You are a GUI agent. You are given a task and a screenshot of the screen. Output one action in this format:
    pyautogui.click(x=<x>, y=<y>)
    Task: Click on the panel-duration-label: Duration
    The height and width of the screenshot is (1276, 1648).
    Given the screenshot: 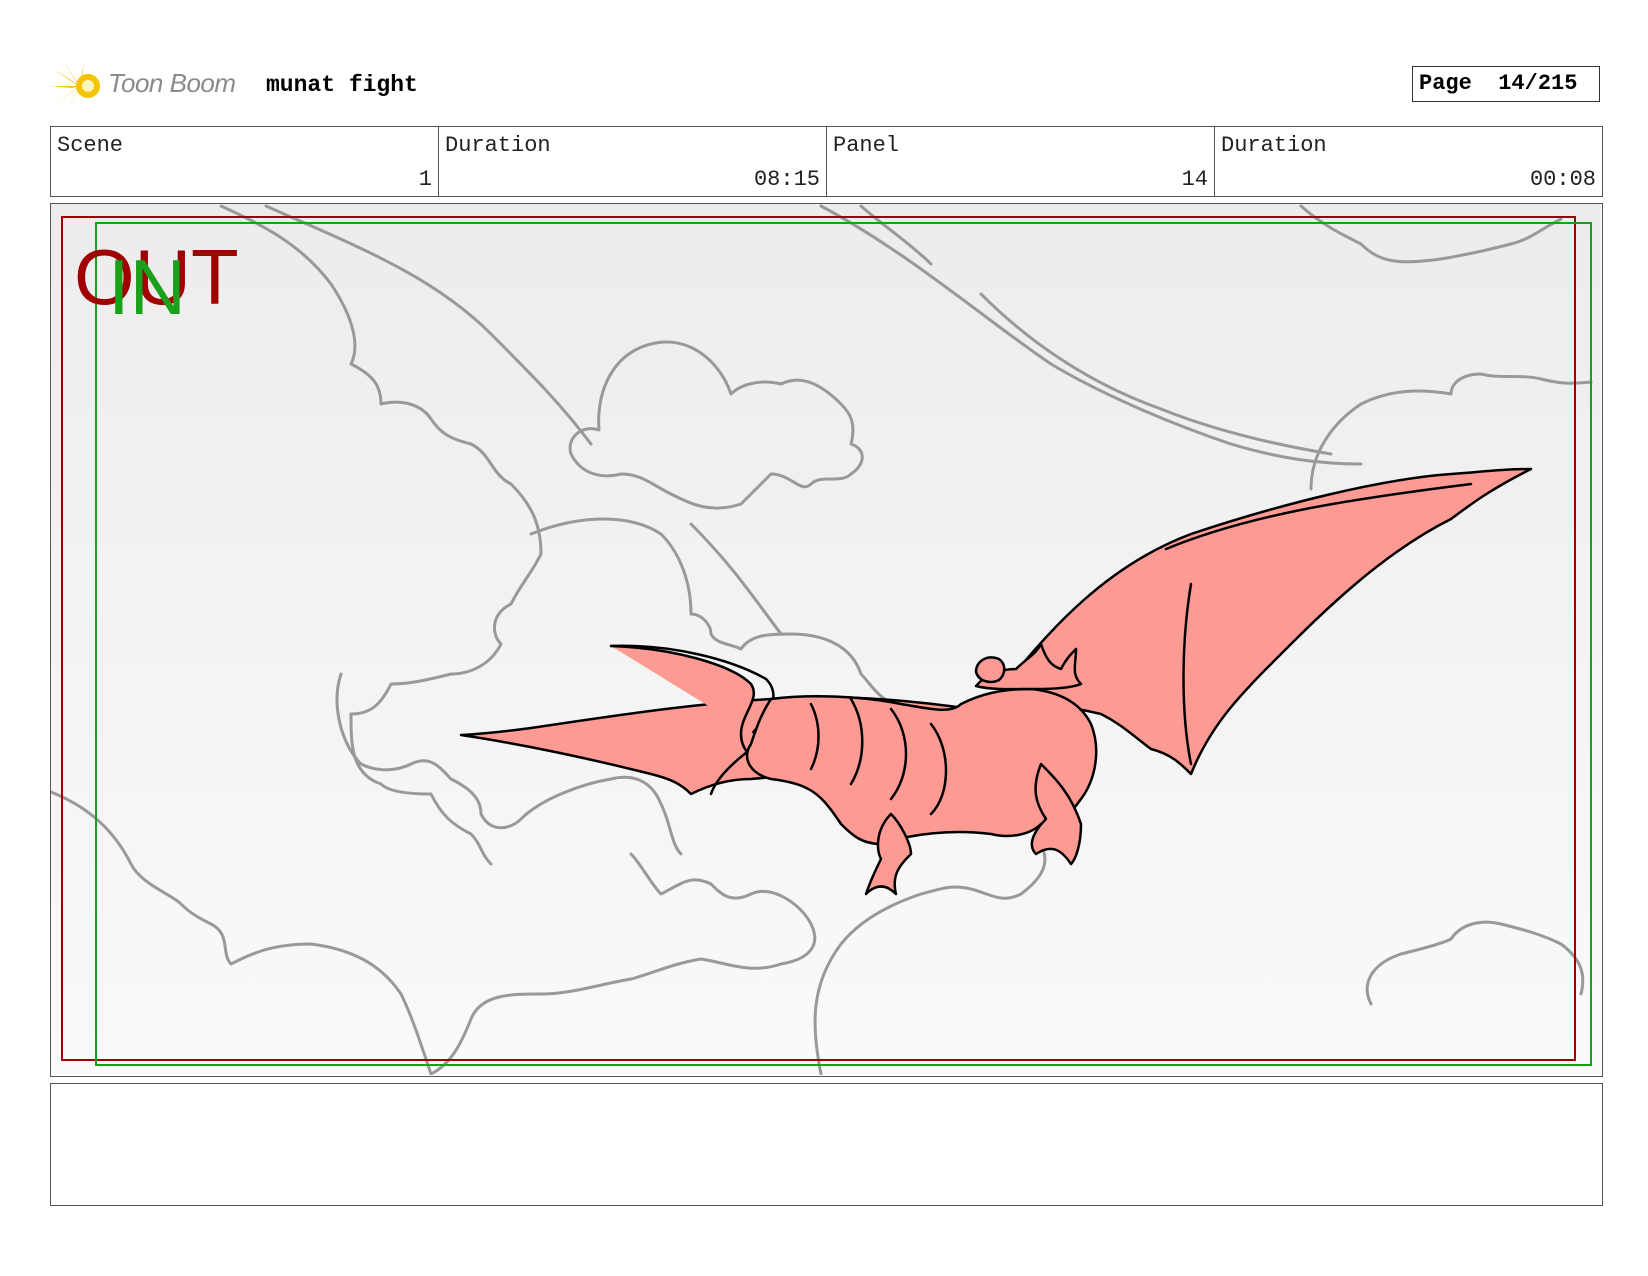 What is the action you would take?
    pyautogui.click(x=1274, y=145)
    